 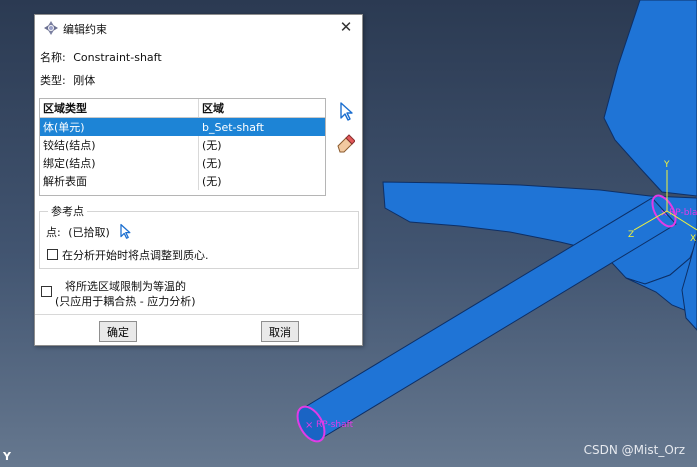 I want to click on row-type: 体(单元), so click(x=119, y=127).